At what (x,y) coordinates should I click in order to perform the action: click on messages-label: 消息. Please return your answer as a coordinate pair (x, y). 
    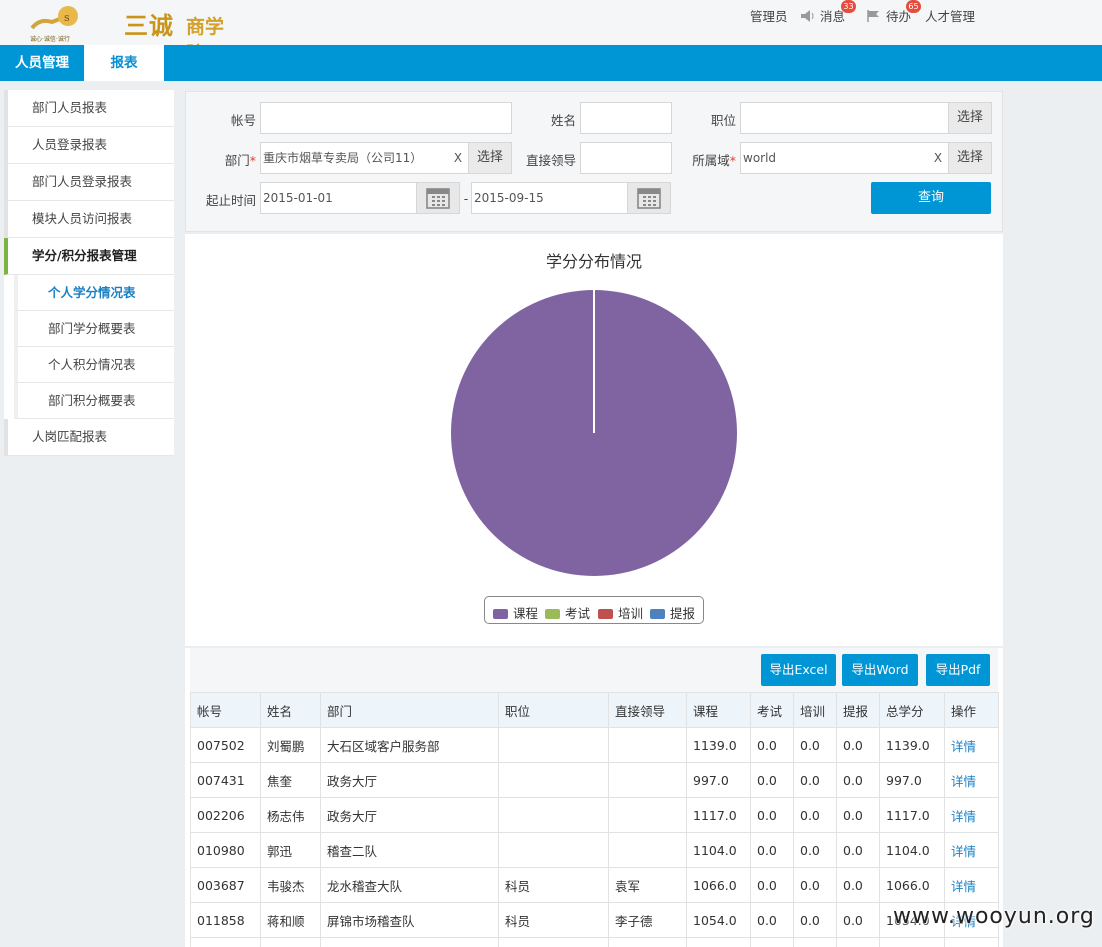
    Looking at the image, I should click on (832, 16).